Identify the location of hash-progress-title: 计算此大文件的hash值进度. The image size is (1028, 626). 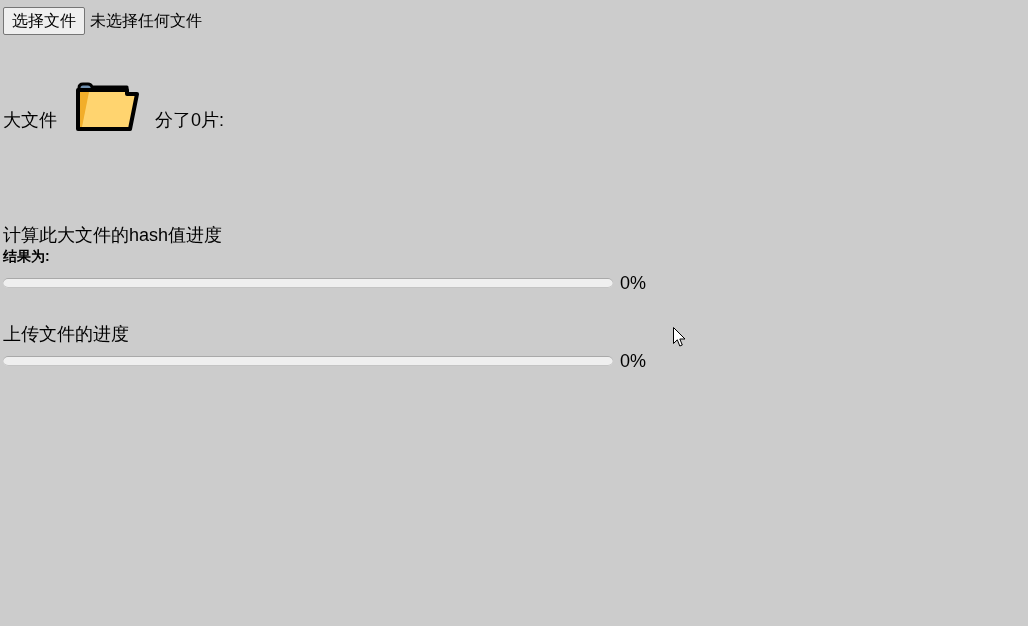
(113, 235).